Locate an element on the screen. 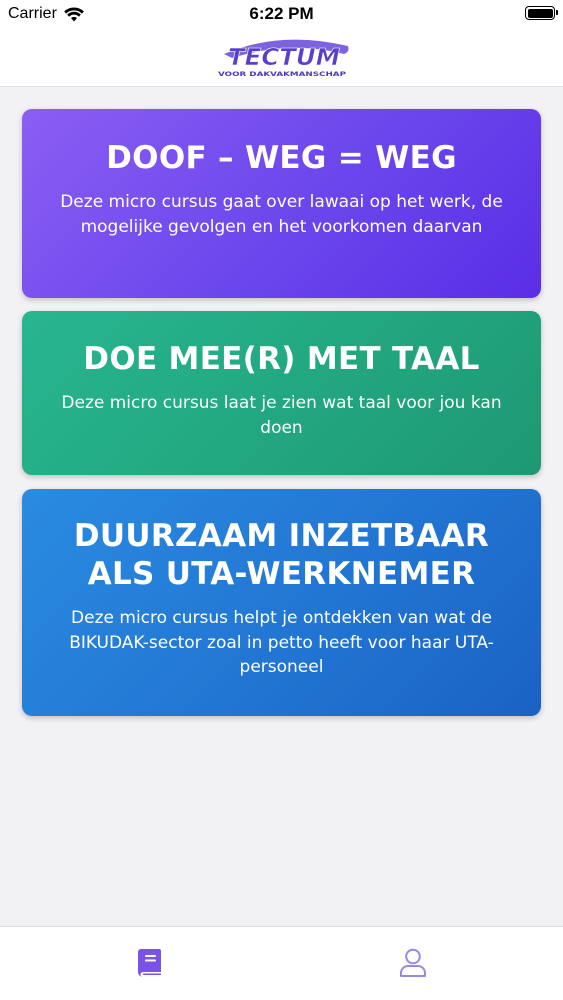 The width and height of the screenshot is (563, 1000). tectum-logo: TECTUM VOOR DAKVAKMANSCHAP is located at coordinates (283, 58).